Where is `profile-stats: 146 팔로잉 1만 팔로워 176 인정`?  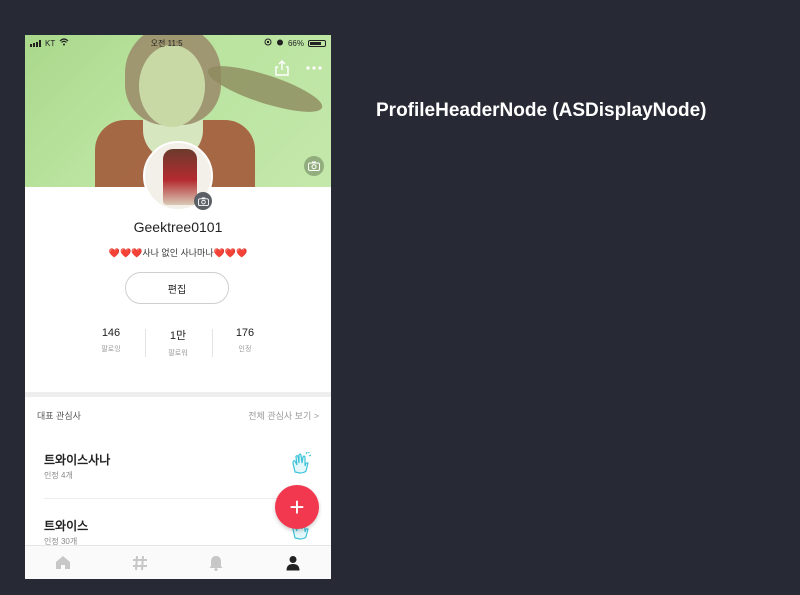 profile-stats: 146 팔로잉 1만 팔로워 176 인정 is located at coordinates (175, 344).